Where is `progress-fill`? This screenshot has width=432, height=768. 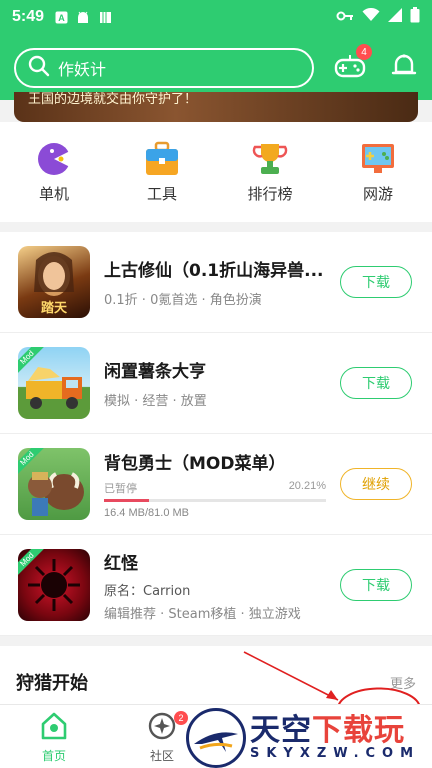
progress-fill is located at coordinates (126, 500).